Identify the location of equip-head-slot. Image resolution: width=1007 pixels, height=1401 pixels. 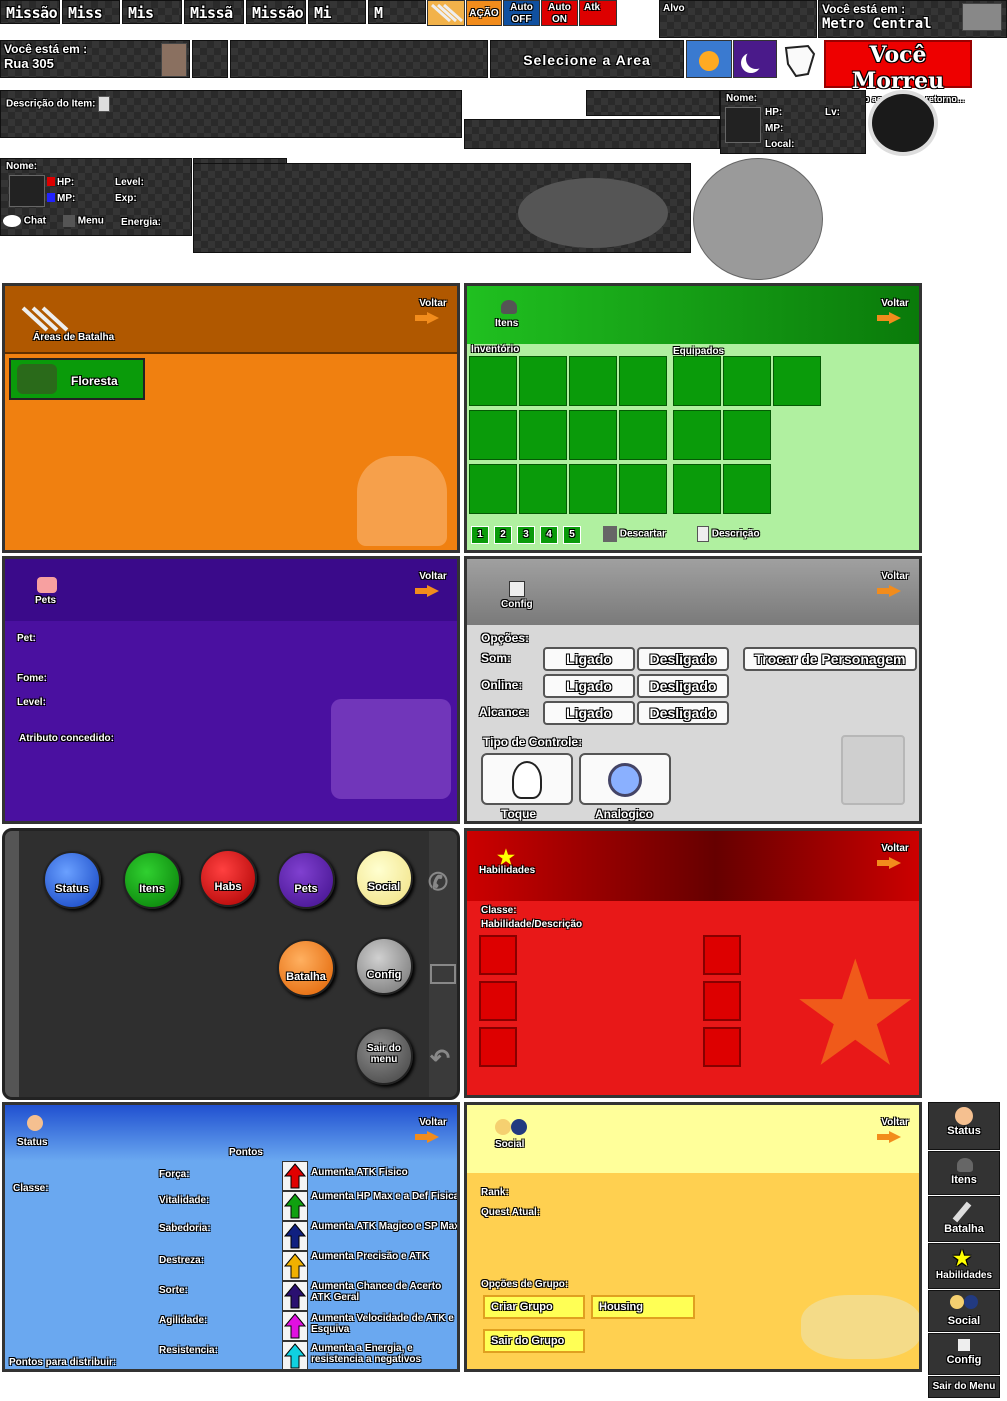
(797, 381).